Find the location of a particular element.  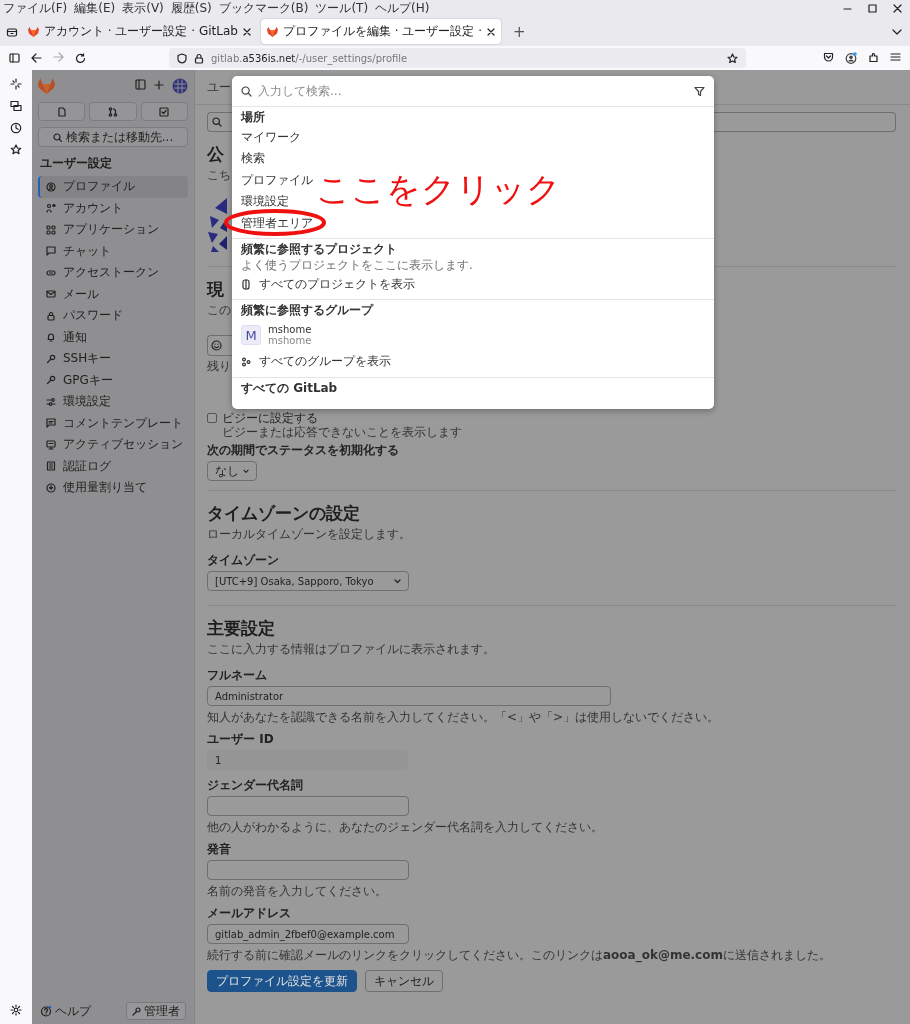

back-arrow-icon is located at coordinates (36, 58).